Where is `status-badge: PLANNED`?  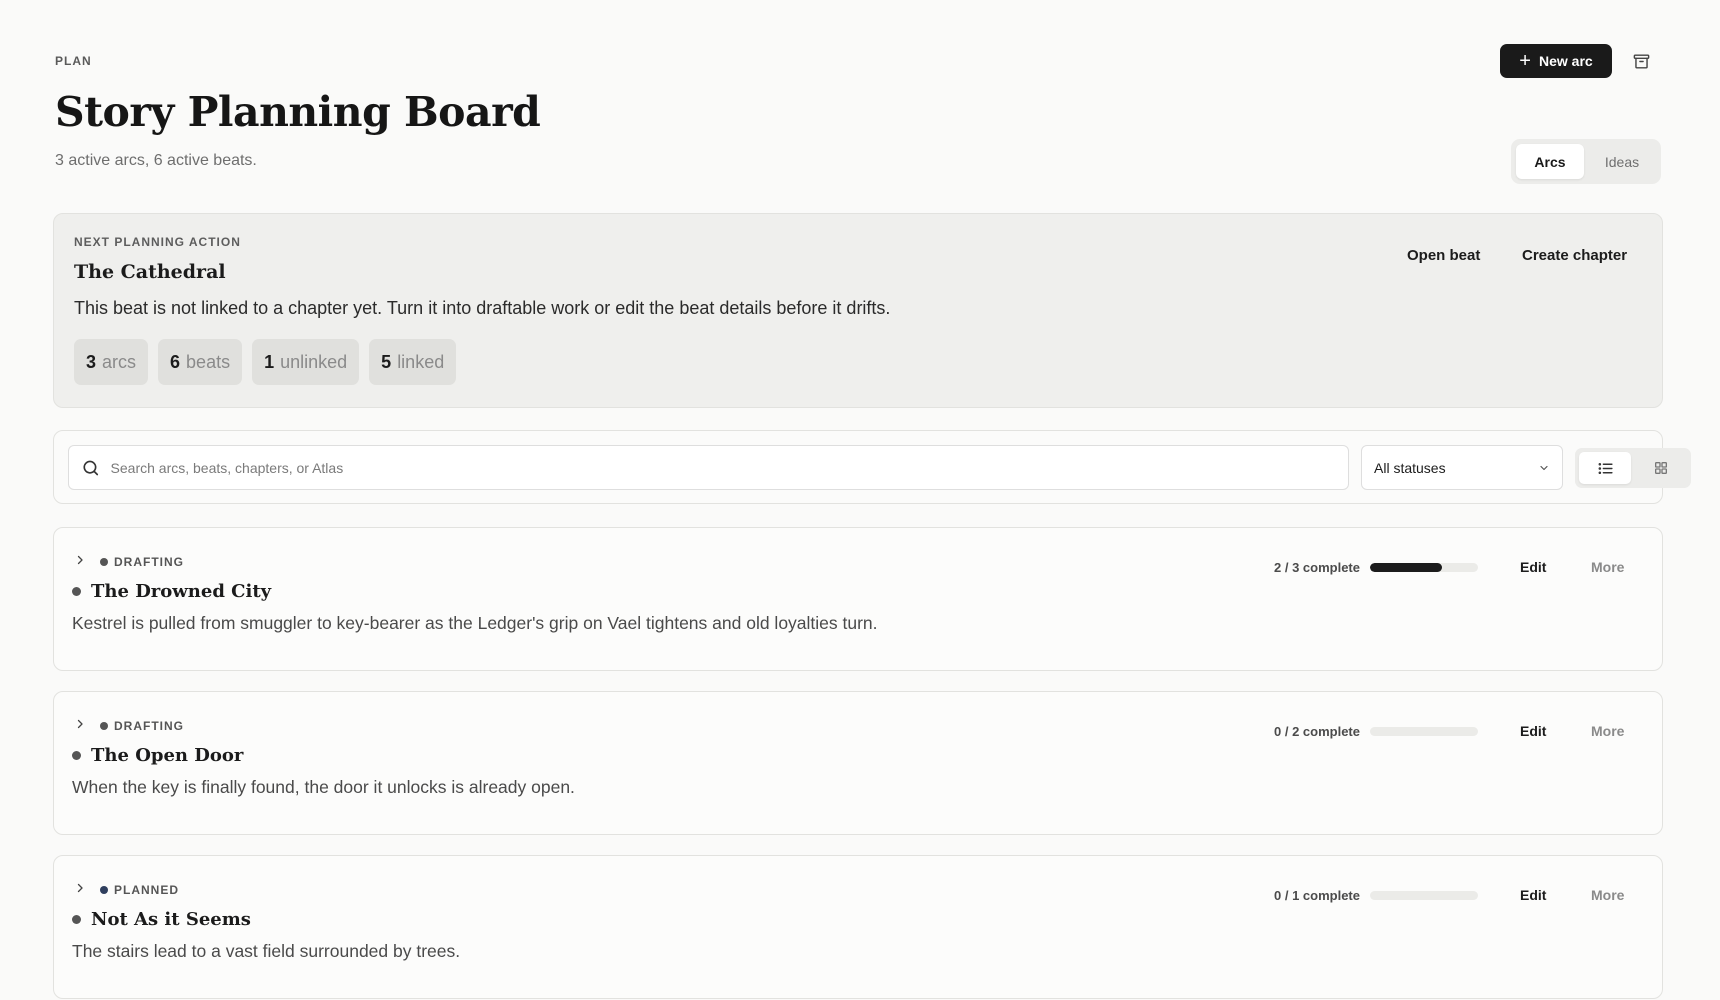 status-badge: PLANNED is located at coordinates (139, 890).